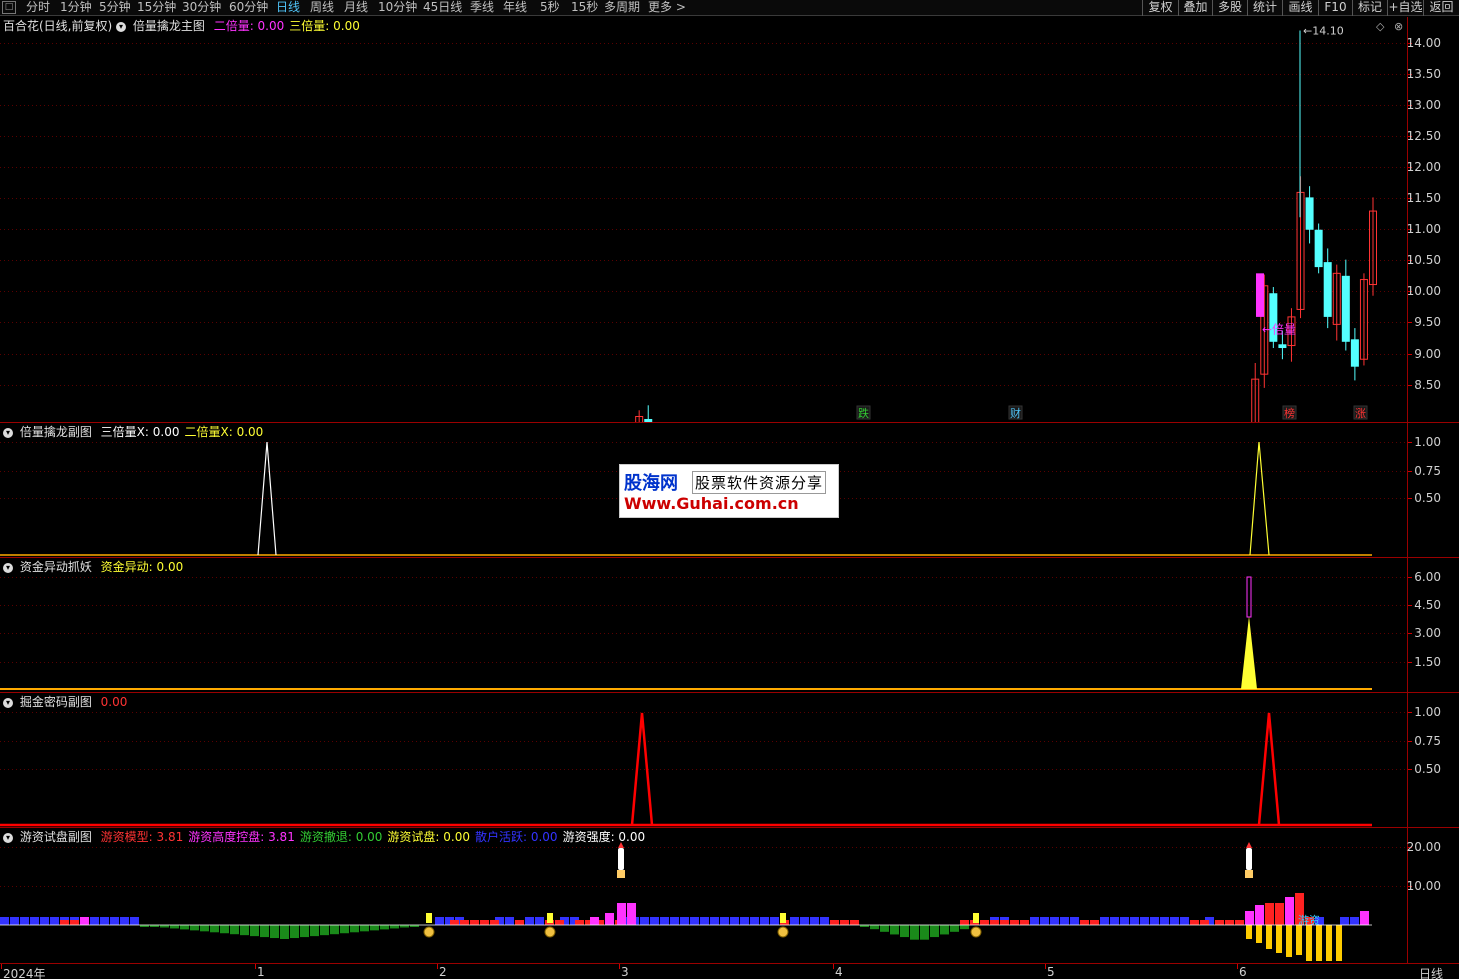  What do you see at coordinates (38, 8) in the screenshot?
I see `period-tab-0: 分时` at bounding box center [38, 8].